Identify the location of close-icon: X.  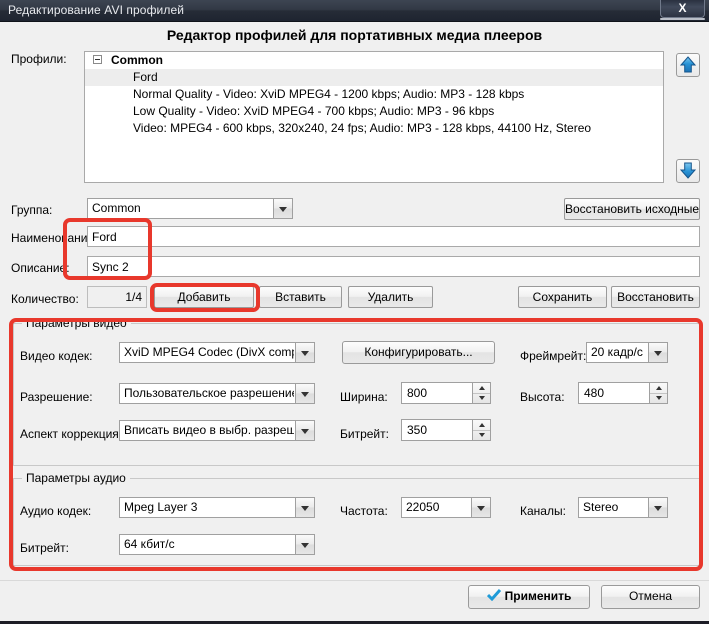
(682, 10).